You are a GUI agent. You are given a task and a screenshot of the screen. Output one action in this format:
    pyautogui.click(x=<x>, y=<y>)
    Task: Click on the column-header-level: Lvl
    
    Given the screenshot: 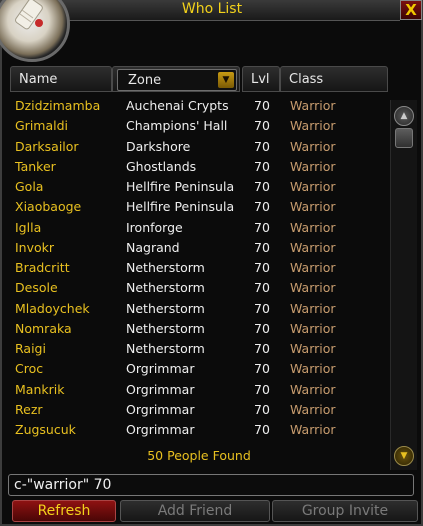 What is the action you would take?
    pyautogui.click(x=261, y=79)
    